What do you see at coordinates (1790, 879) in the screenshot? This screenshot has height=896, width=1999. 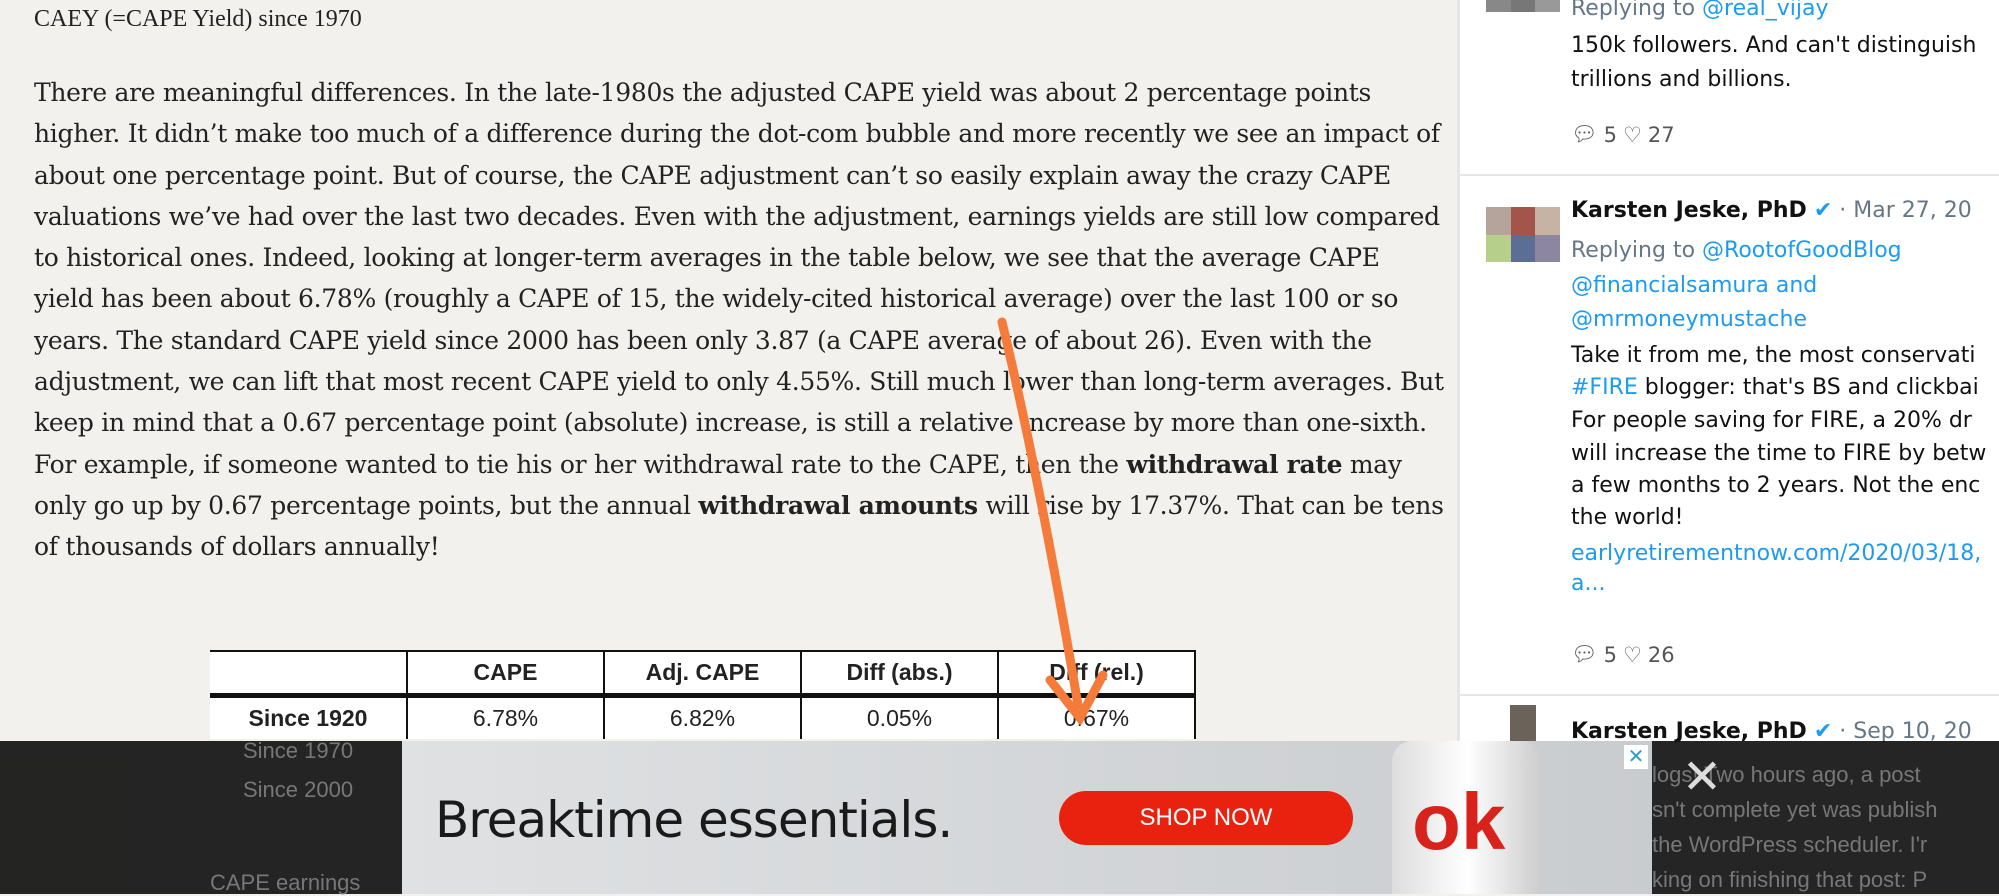 I see `obscured-tweet-text: king on finishing that post: P` at bounding box center [1790, 879].